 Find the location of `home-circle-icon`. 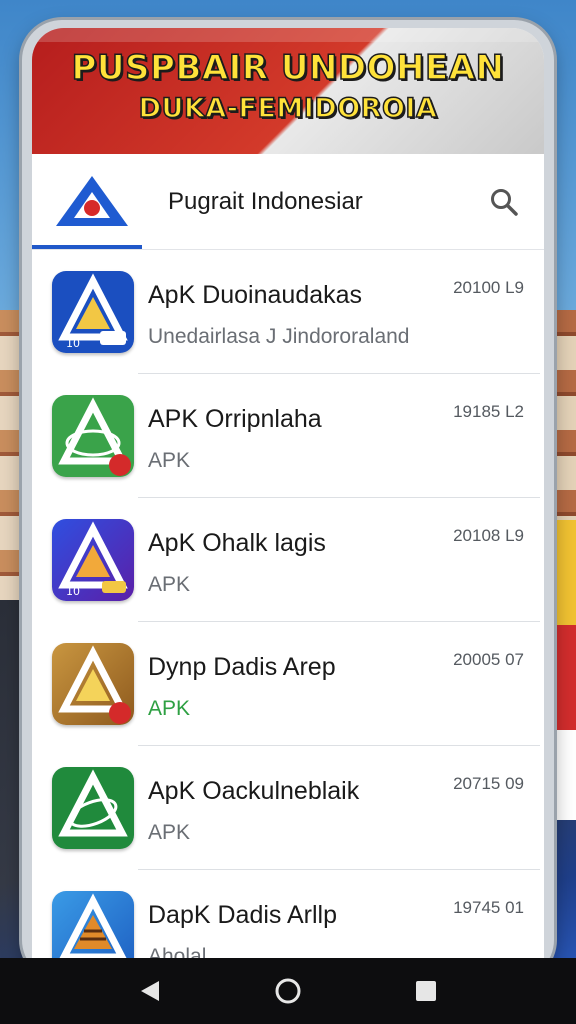

home-circle-icon is located at coordinates (288, 991).